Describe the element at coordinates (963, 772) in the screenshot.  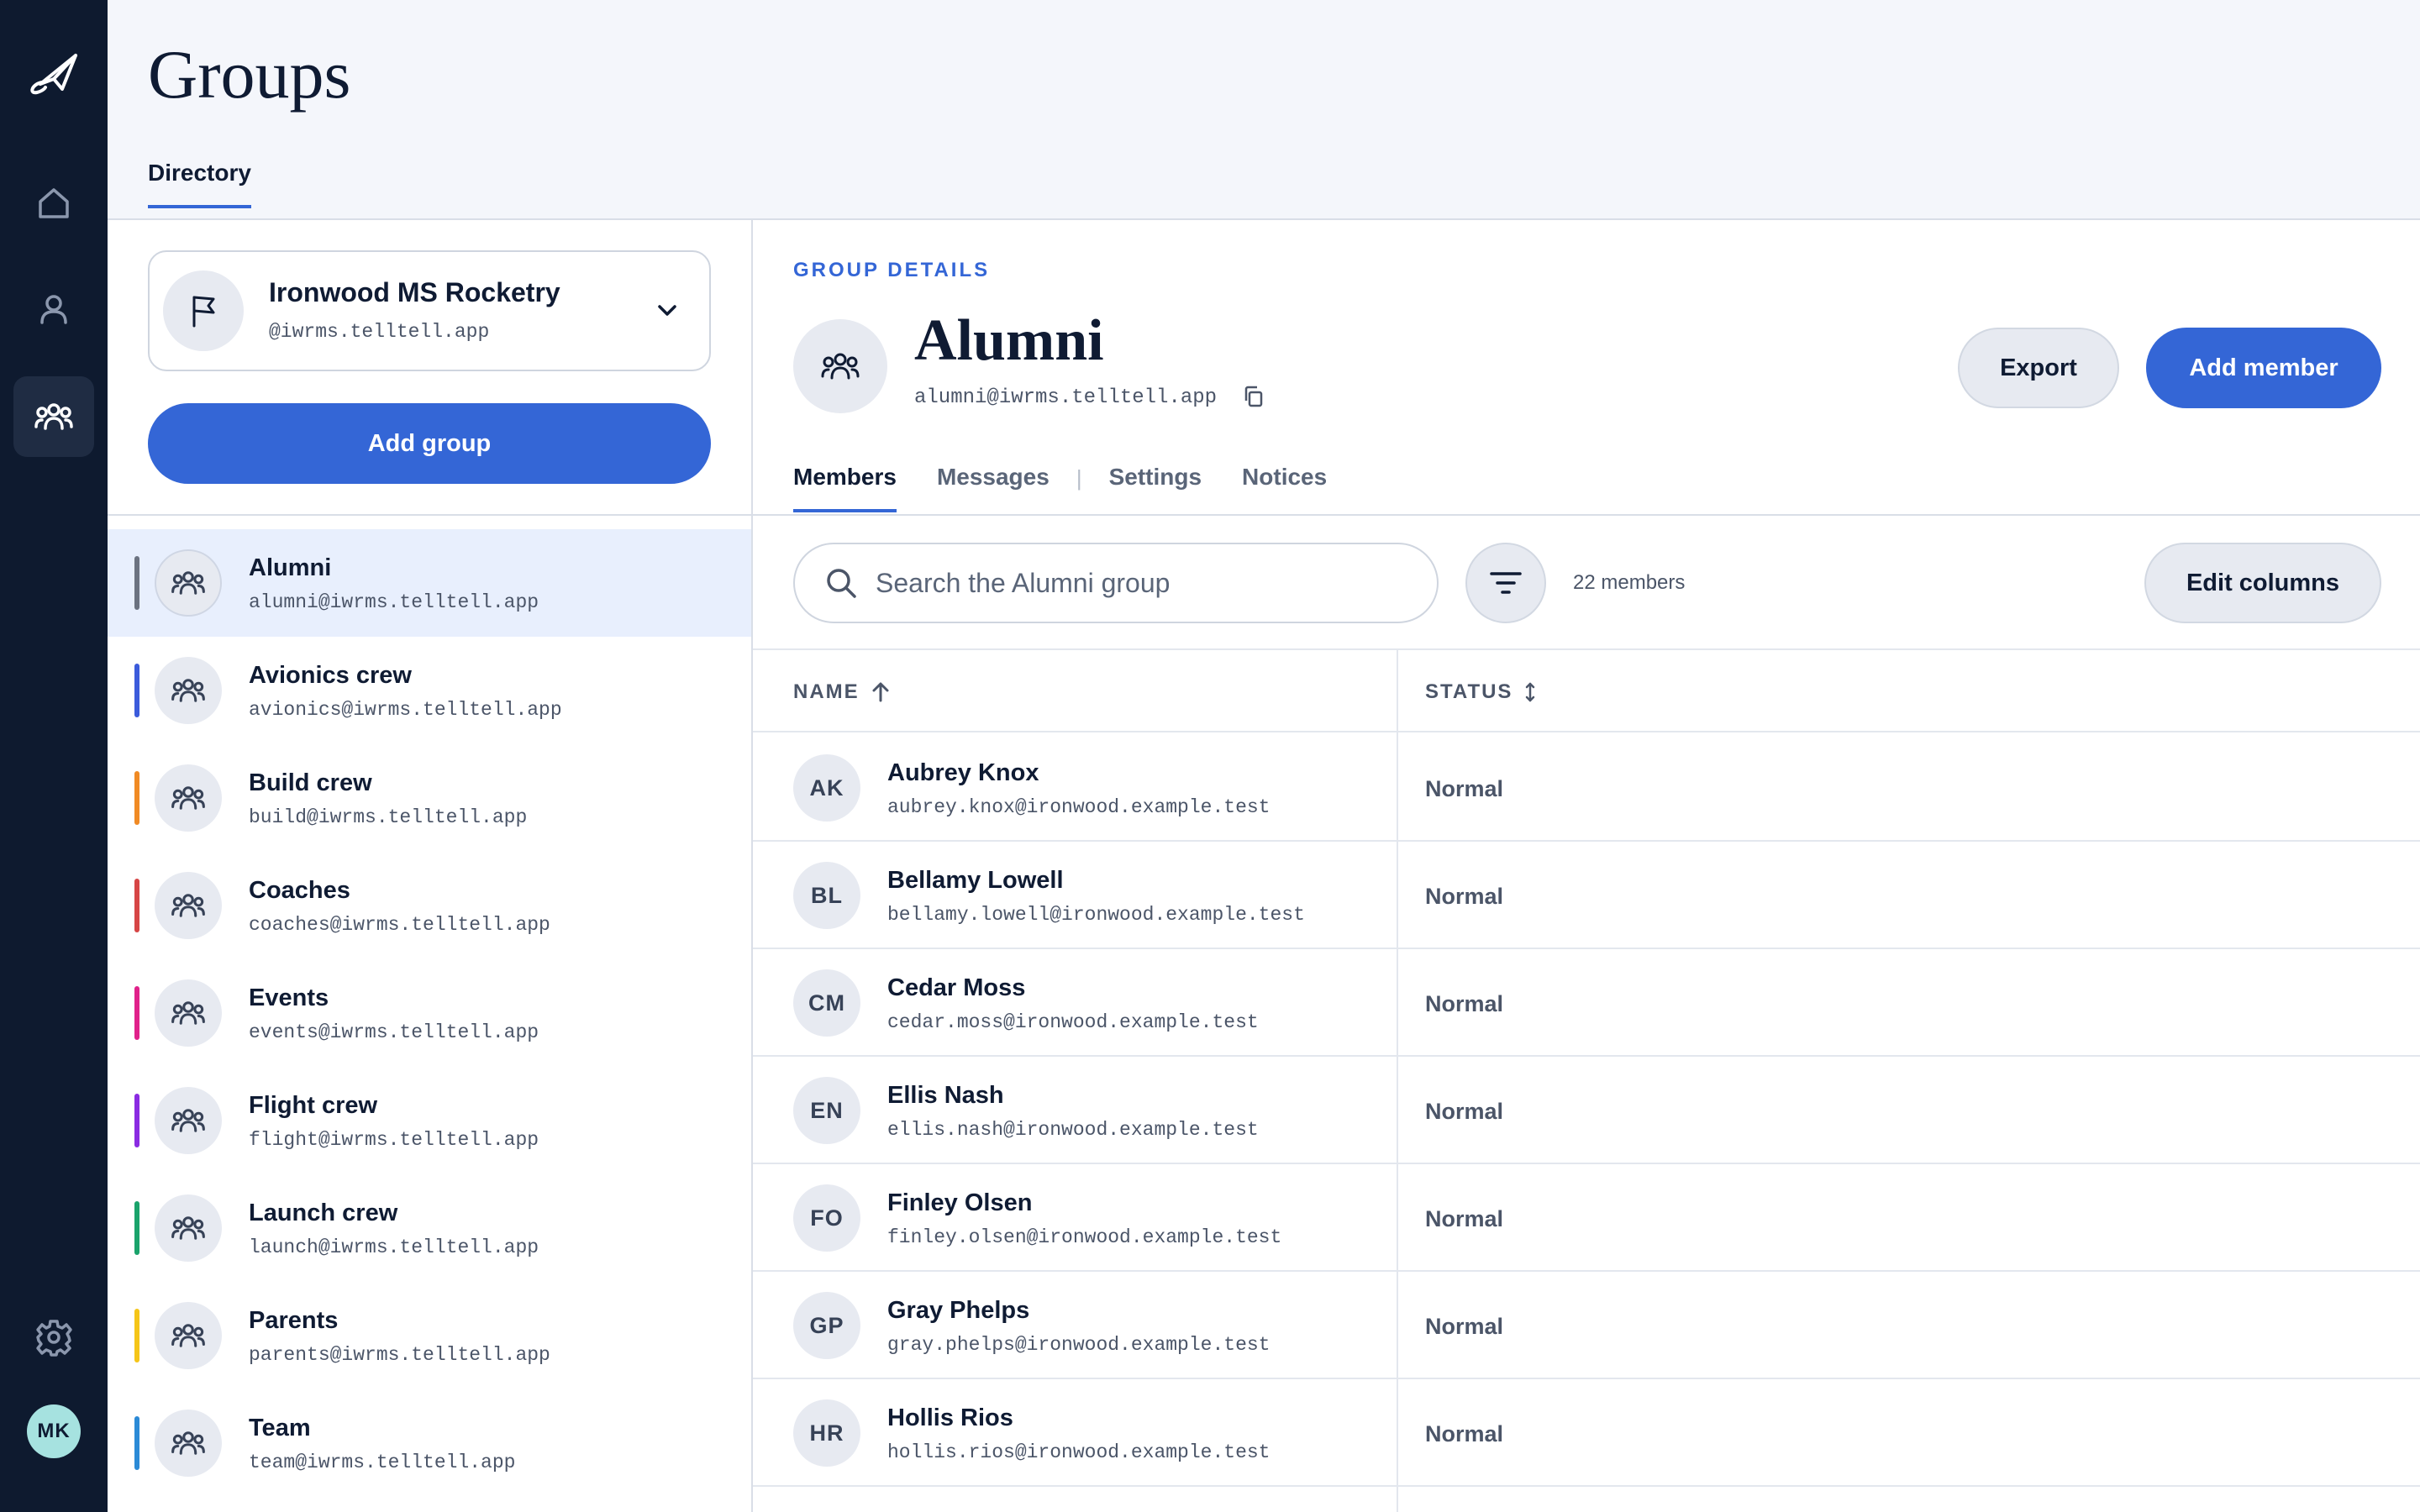
I see `member-name: Aubrey Knox` at that location.